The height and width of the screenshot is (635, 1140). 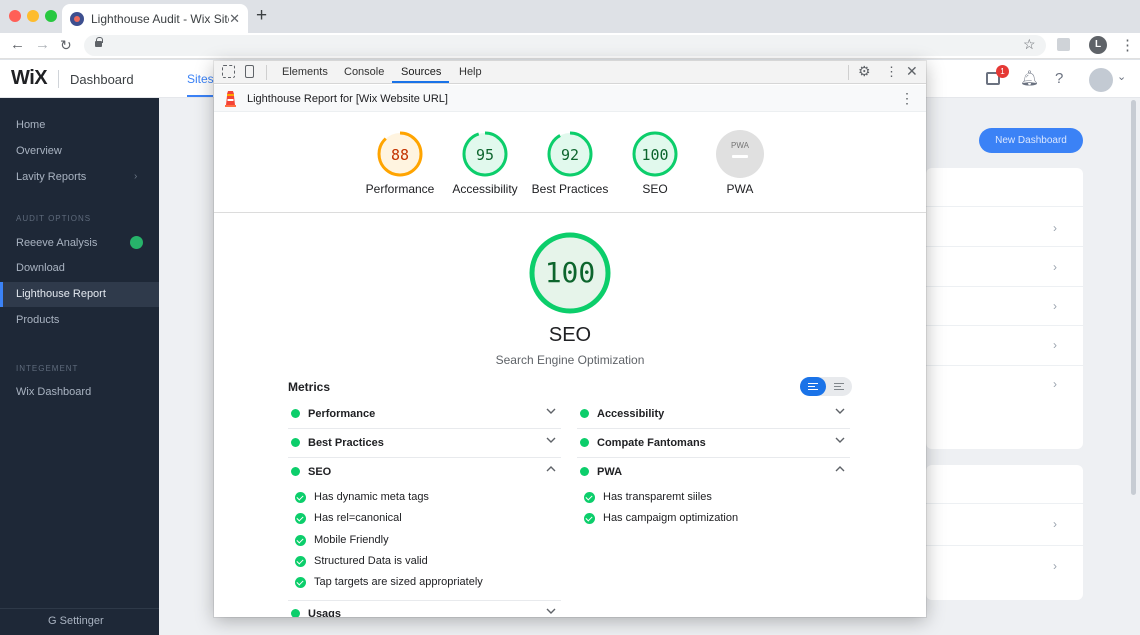 I want to click on back-icon: ←, so click(x=17, y=45).